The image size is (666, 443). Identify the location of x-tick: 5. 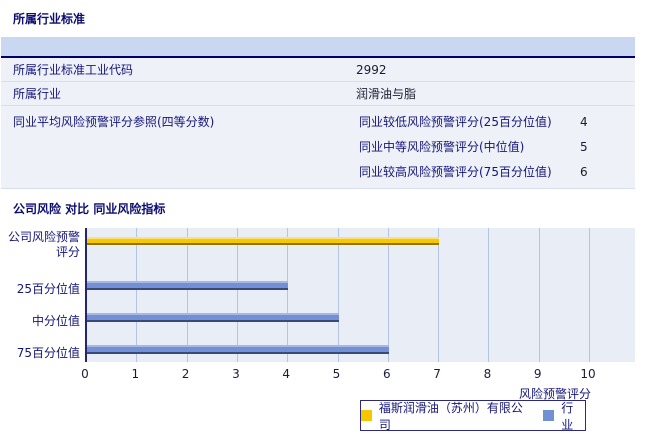
(336, 374).